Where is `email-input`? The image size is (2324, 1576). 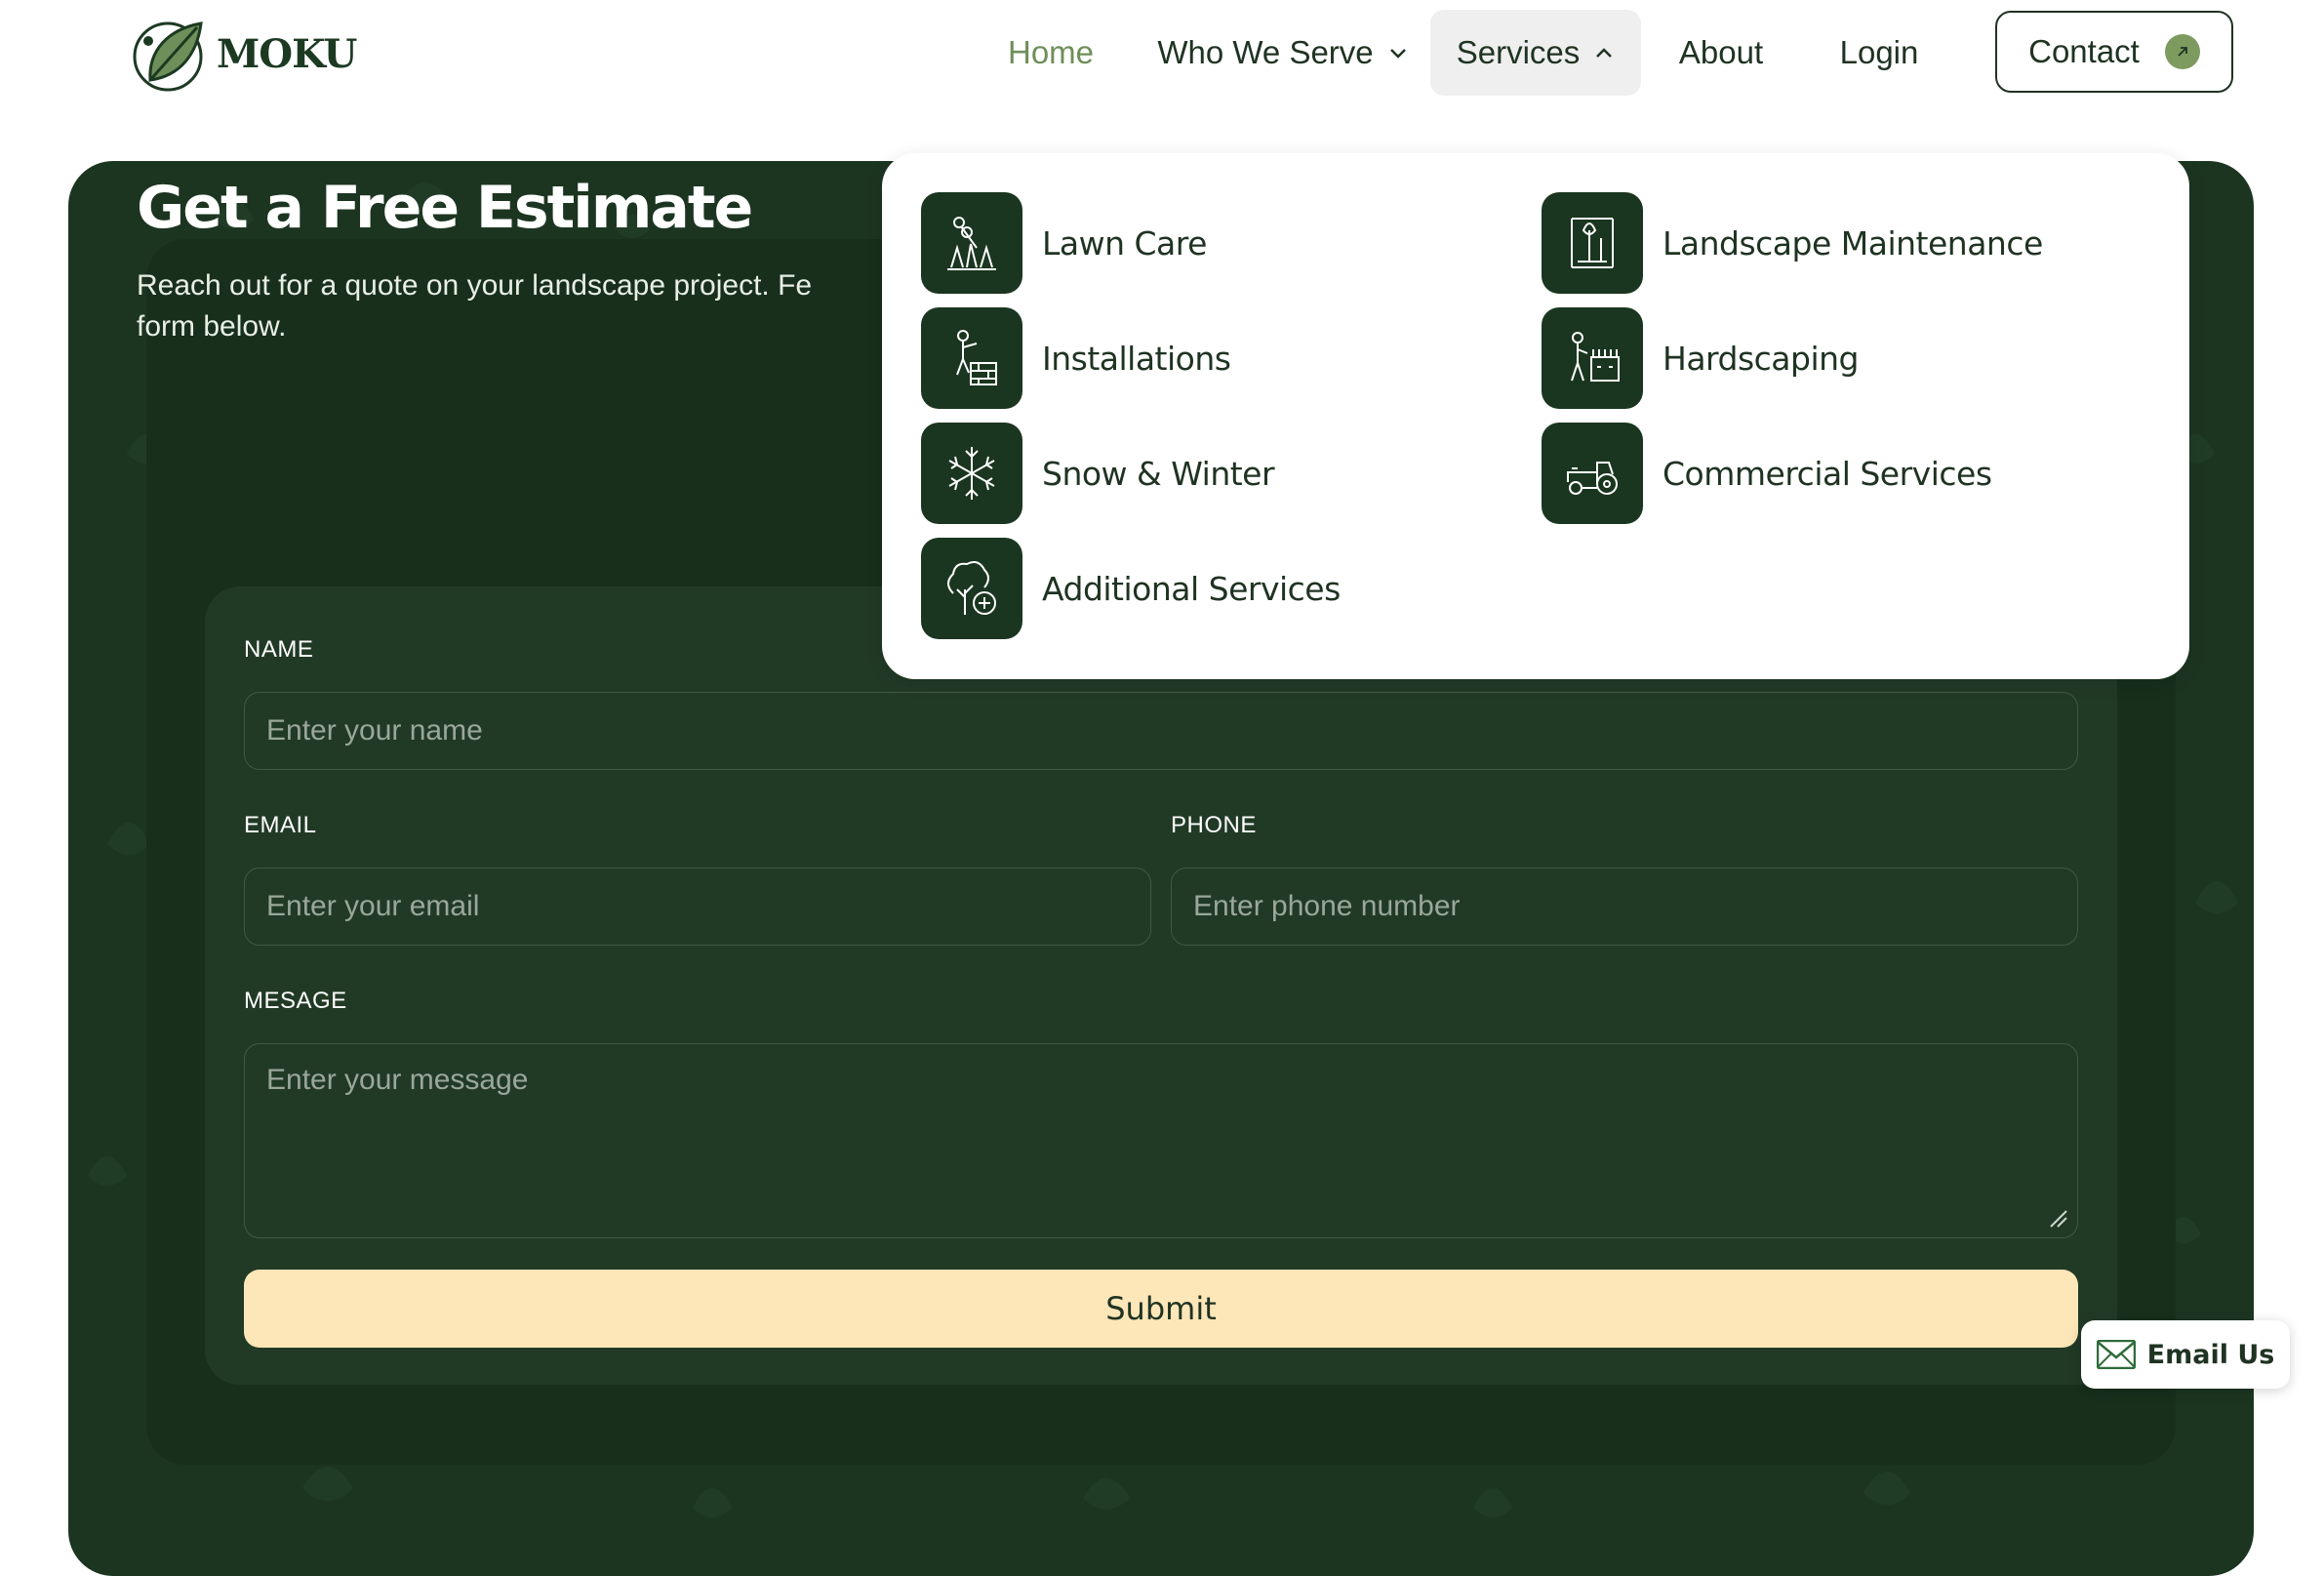
email-input is located at coordinates (697, 907).